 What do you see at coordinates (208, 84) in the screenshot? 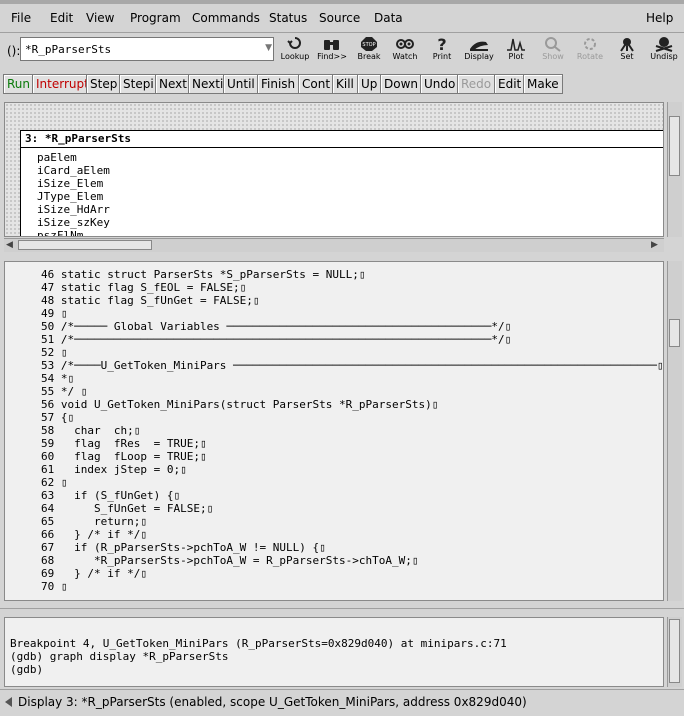
I see `nexti-button: Nexti` at bounding box center [208, 84].